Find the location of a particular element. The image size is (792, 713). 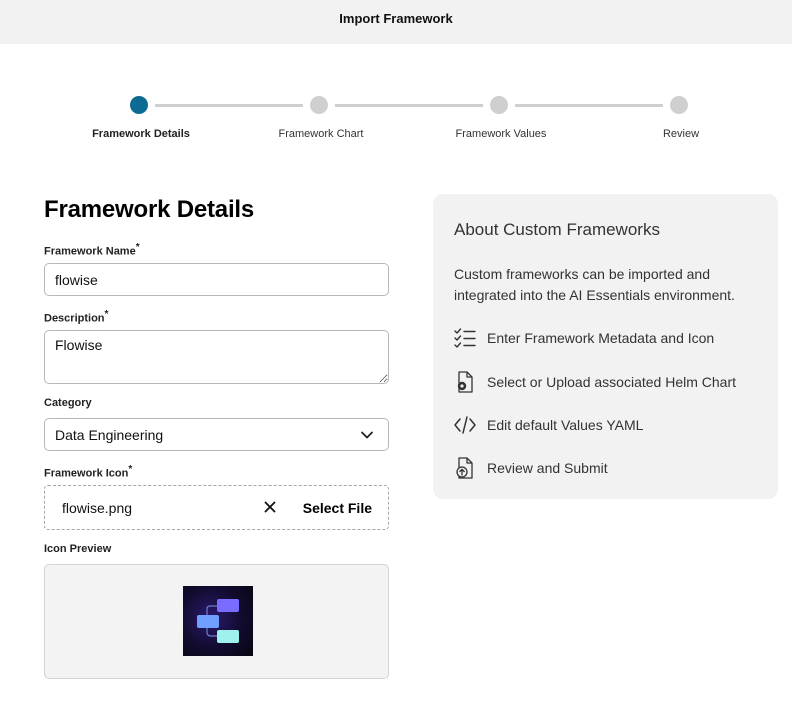

step-3-indicator is located at coordinates (499, 105).